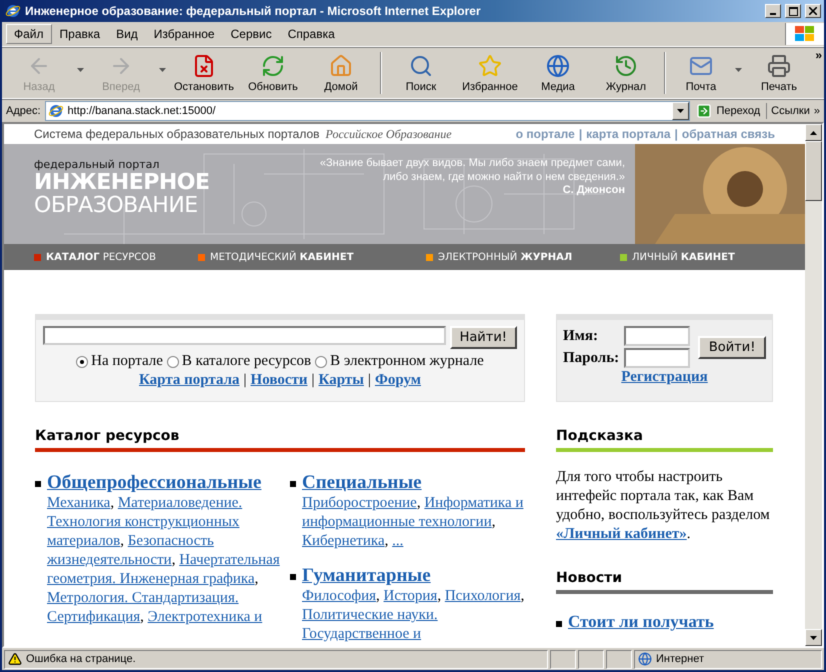 The width and height of the screenshot is (826, 672). Describe the element at coordinates (664, 440) in the screenshot. I see `section-heading: Подсказка` at that location.